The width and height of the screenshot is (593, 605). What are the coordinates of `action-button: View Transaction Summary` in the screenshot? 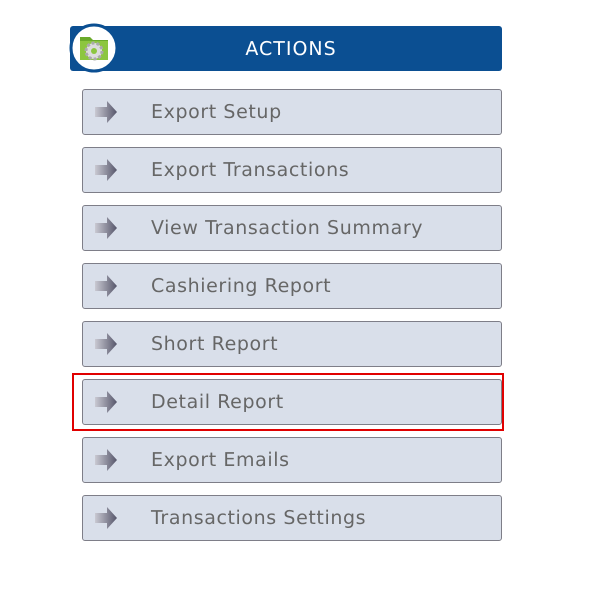 It's located at (292, 228).